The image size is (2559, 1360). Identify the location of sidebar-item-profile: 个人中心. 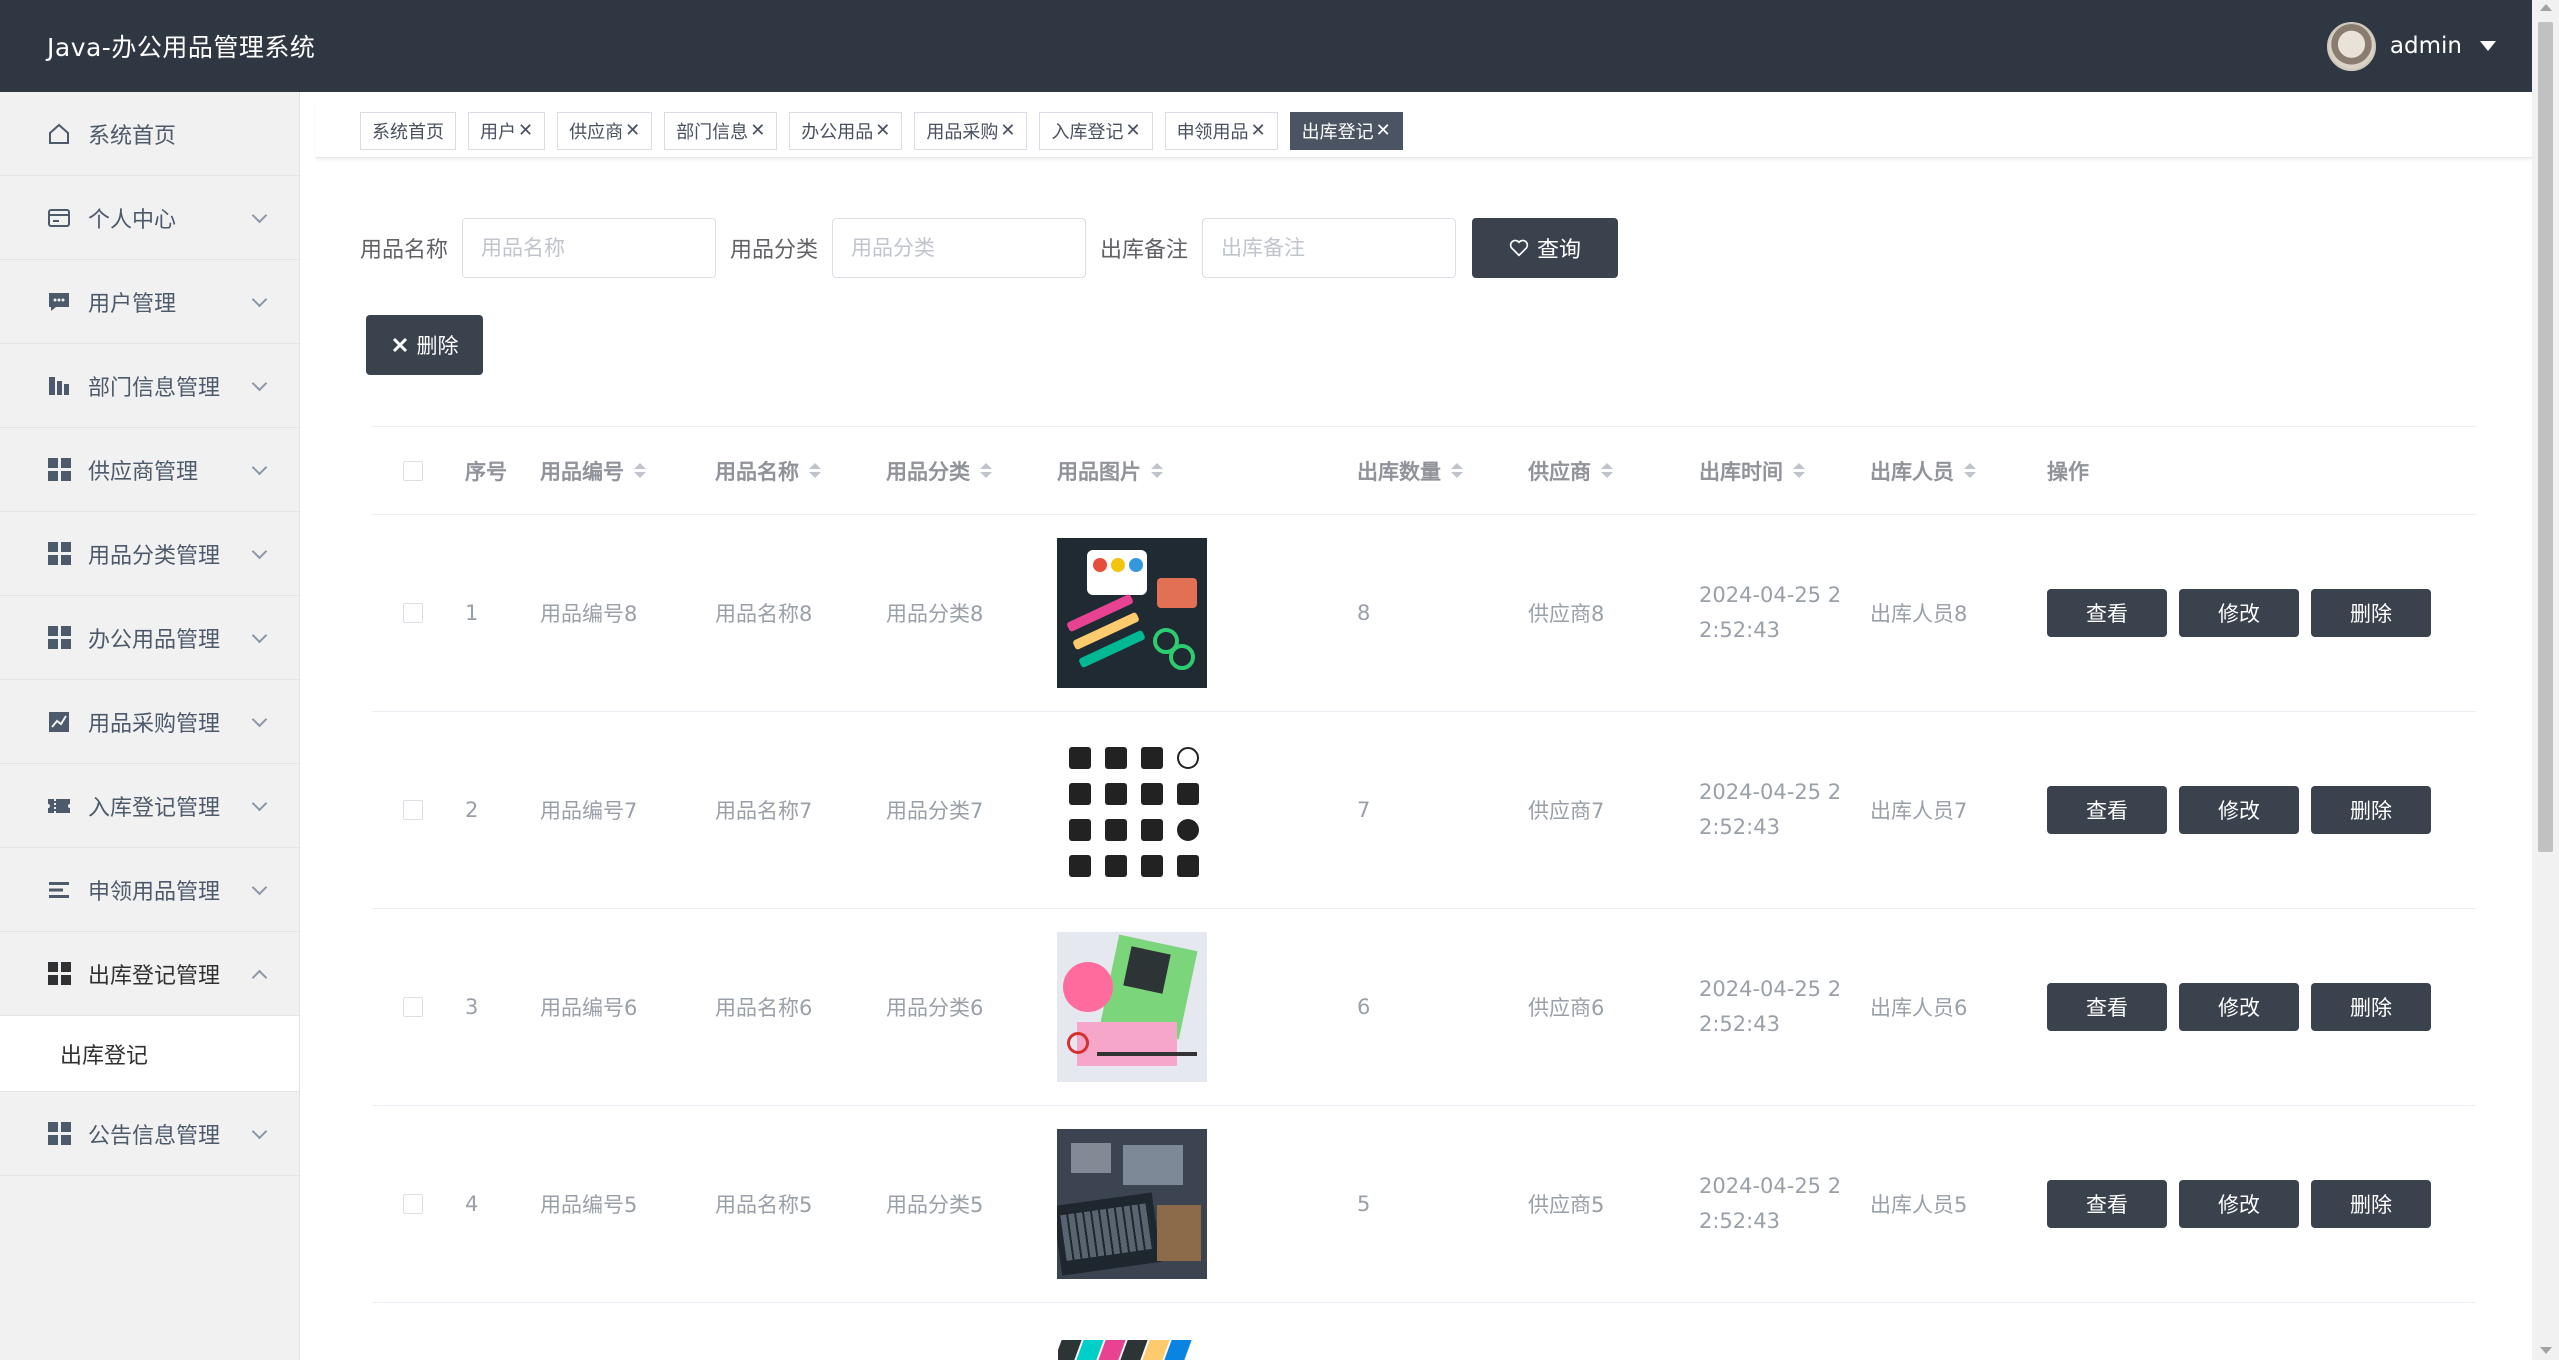
(149, 218).